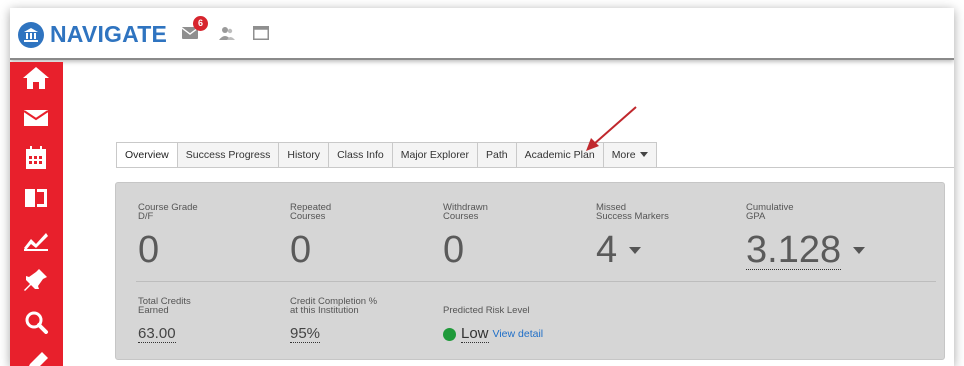  What do you see at coordinates (228, 155) in the screenshot?
I see `tab-success-progress: Success Progress` at bounding box center [228, 155].